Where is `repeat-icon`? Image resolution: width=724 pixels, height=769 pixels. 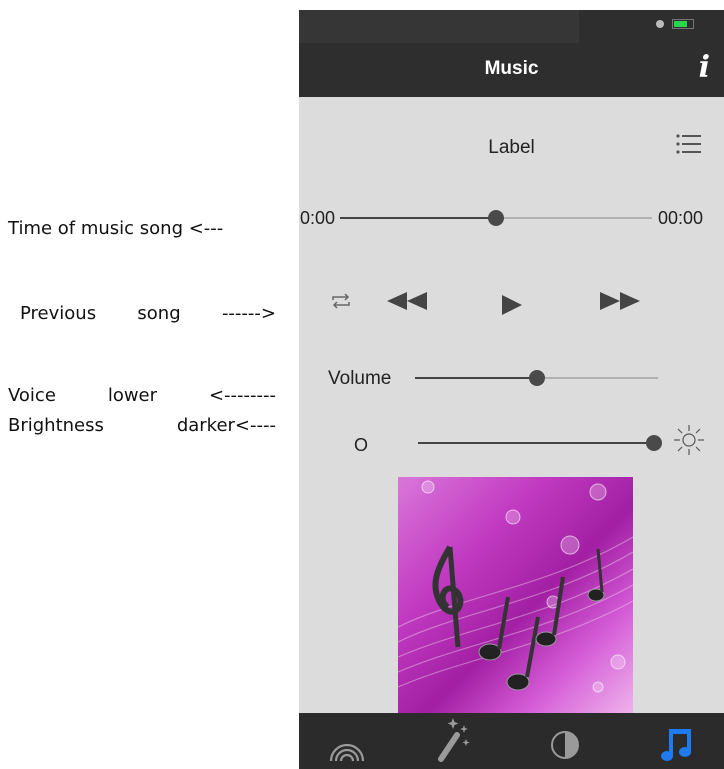
repeat-icon is located at coordinates (341, 301).